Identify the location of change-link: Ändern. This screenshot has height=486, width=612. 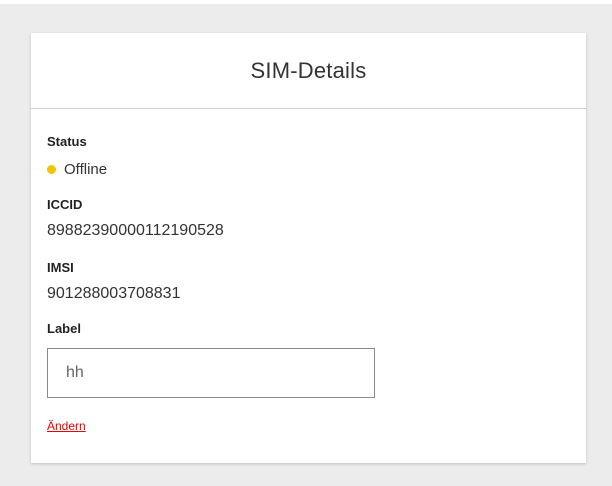
(66, 426).